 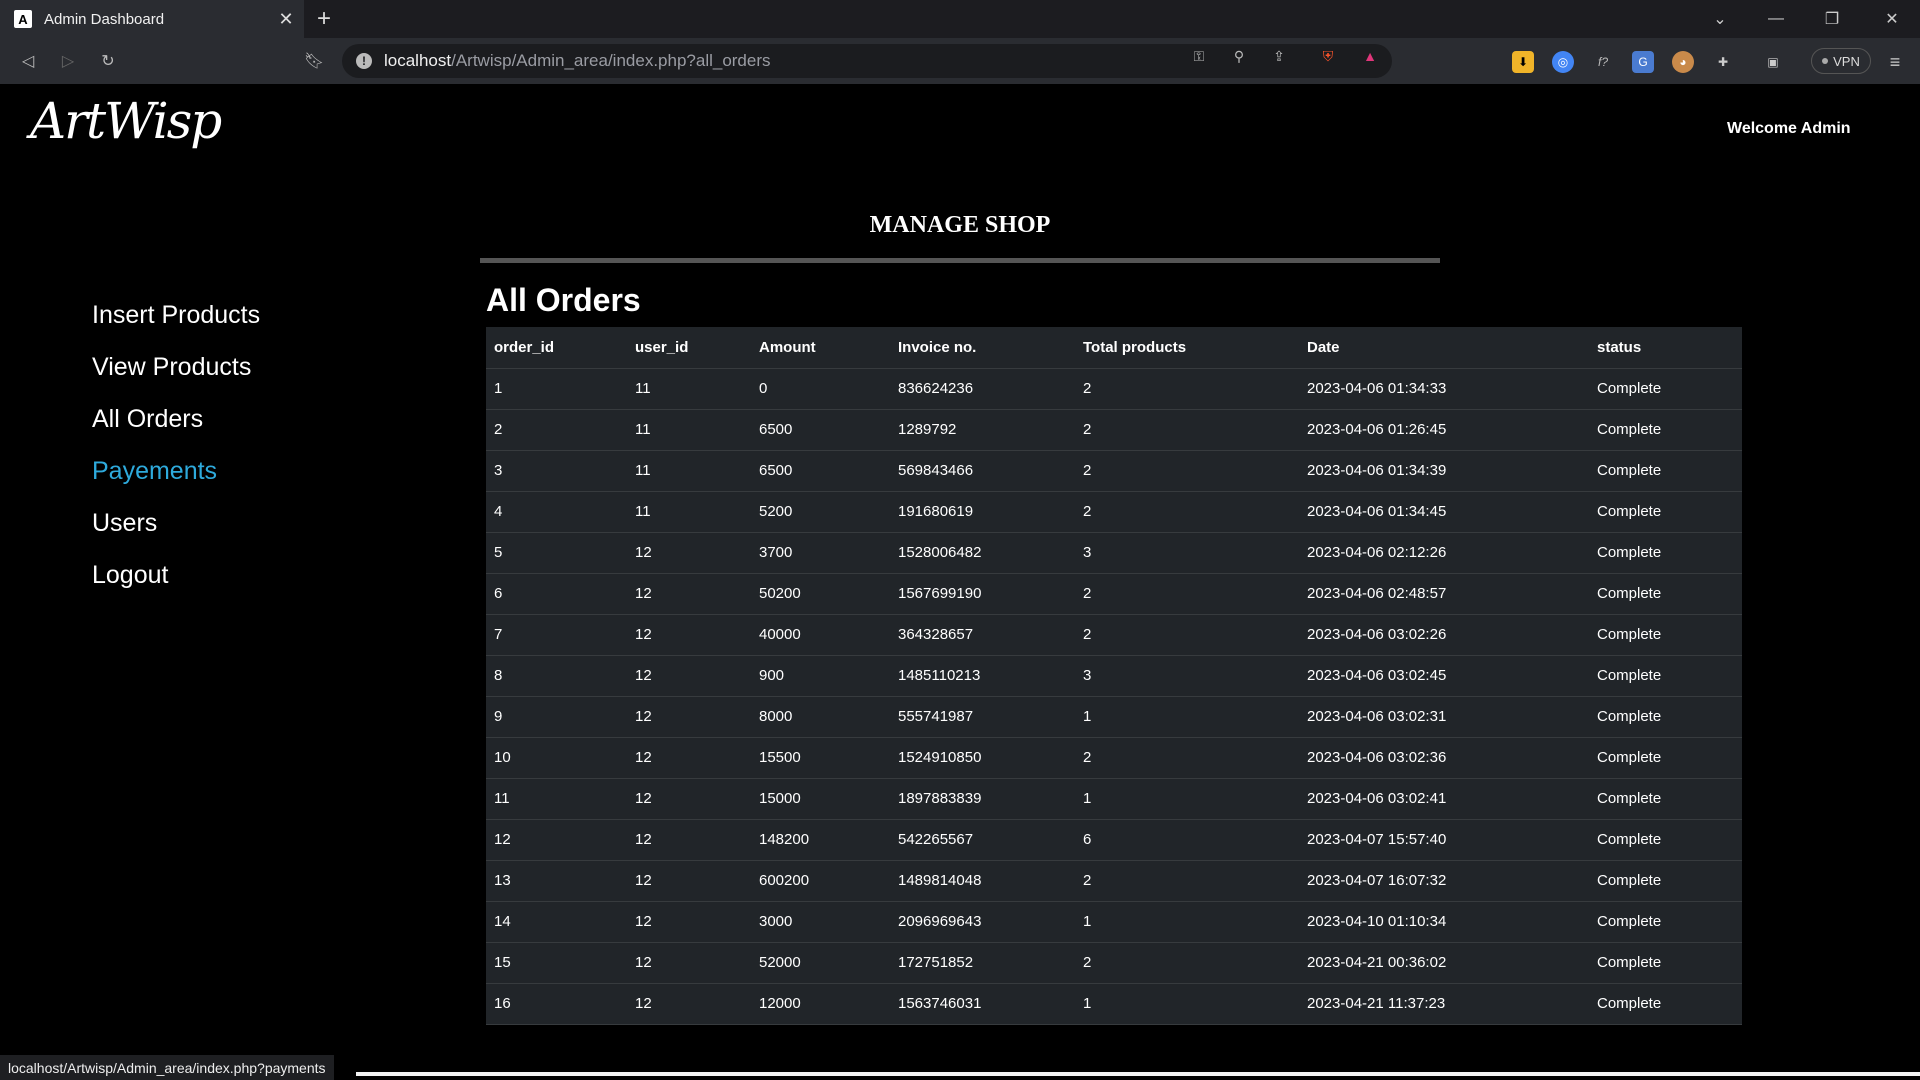 What do you see at coordinates (176, 528) in the screenshot?
I see `sidebar-item-users: Users` at bounding box center [176, 528].